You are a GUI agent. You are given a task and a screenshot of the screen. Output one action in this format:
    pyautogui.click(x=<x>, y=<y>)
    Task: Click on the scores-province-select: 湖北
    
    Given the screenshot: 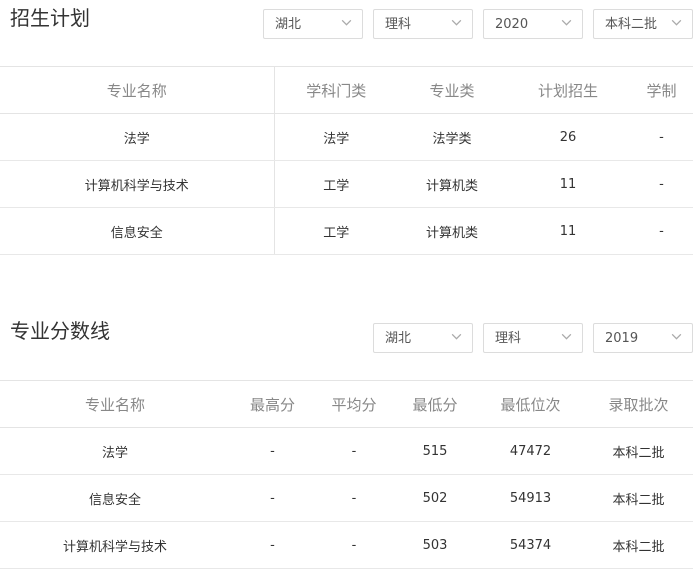 What is the action you would take?
    pyautogui.click(x=423, y=338)
    